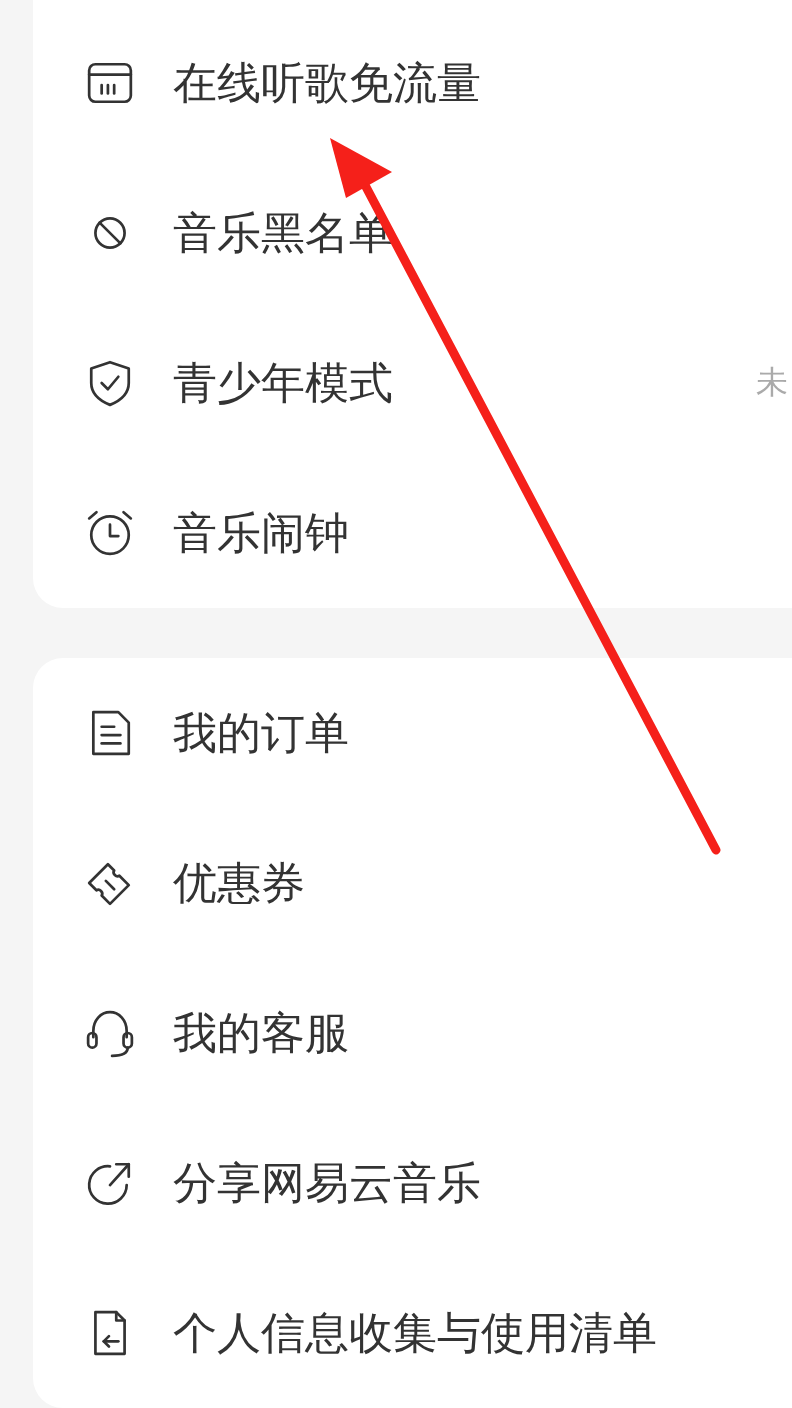  What do you see at coordinates (110, 1033) in the screenshot?
I see `headset-icon` at bounding box center [110, 1033].